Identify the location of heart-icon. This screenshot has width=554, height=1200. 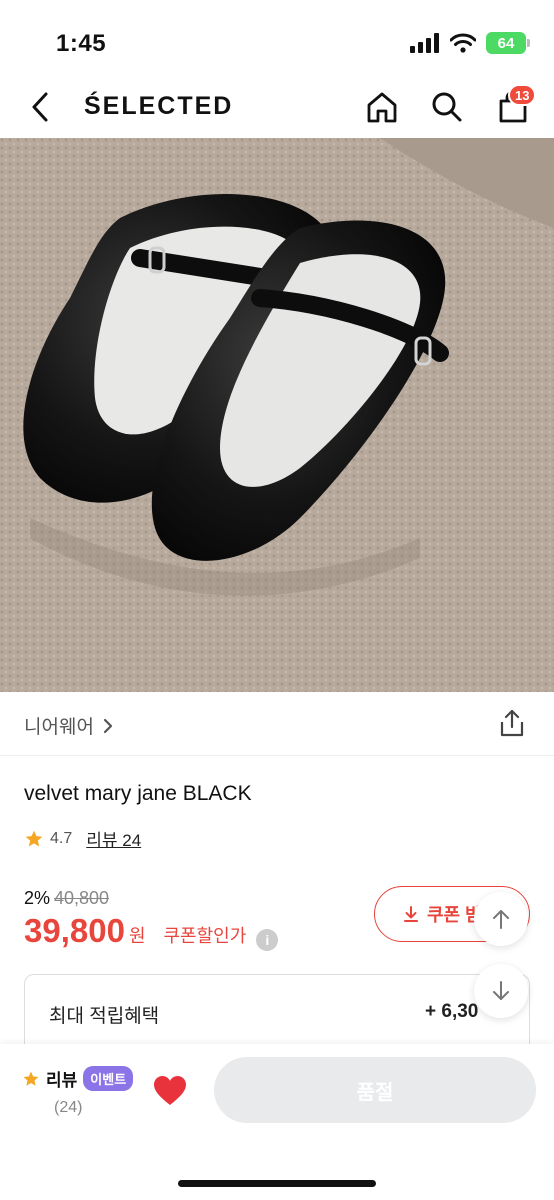
(170, 1090).